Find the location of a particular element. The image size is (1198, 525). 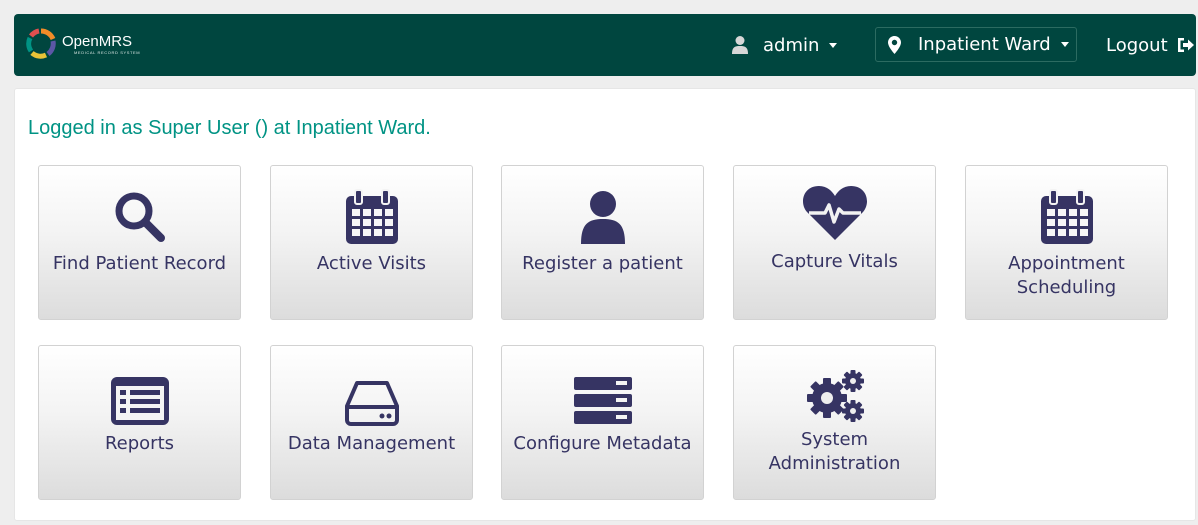

app-tile-label: Data Management is located at coordinates (371, 443).